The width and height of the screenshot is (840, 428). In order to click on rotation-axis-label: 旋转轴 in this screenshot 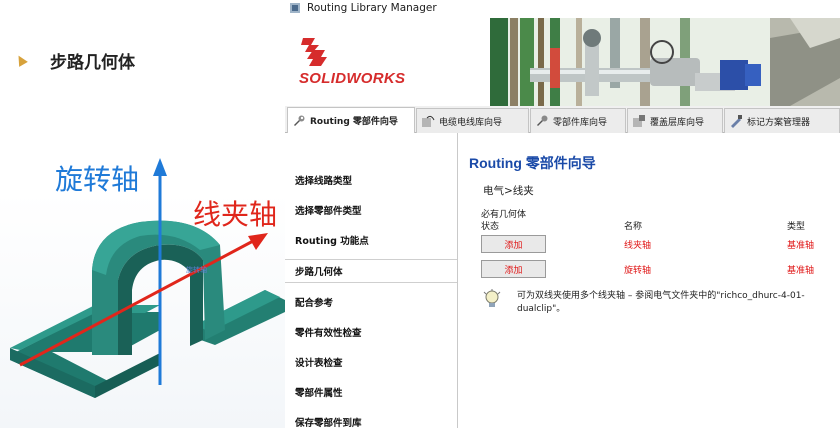, I will do `click(97, 179)`.